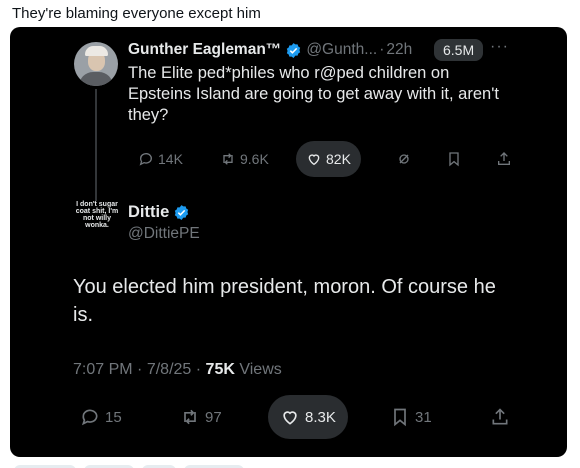 The width and height of the screenshot is (580, 468). What do you see at coordinates (96, 64) in the screenshot?
I see `parent-avatar` at bounding box center [96, 64].